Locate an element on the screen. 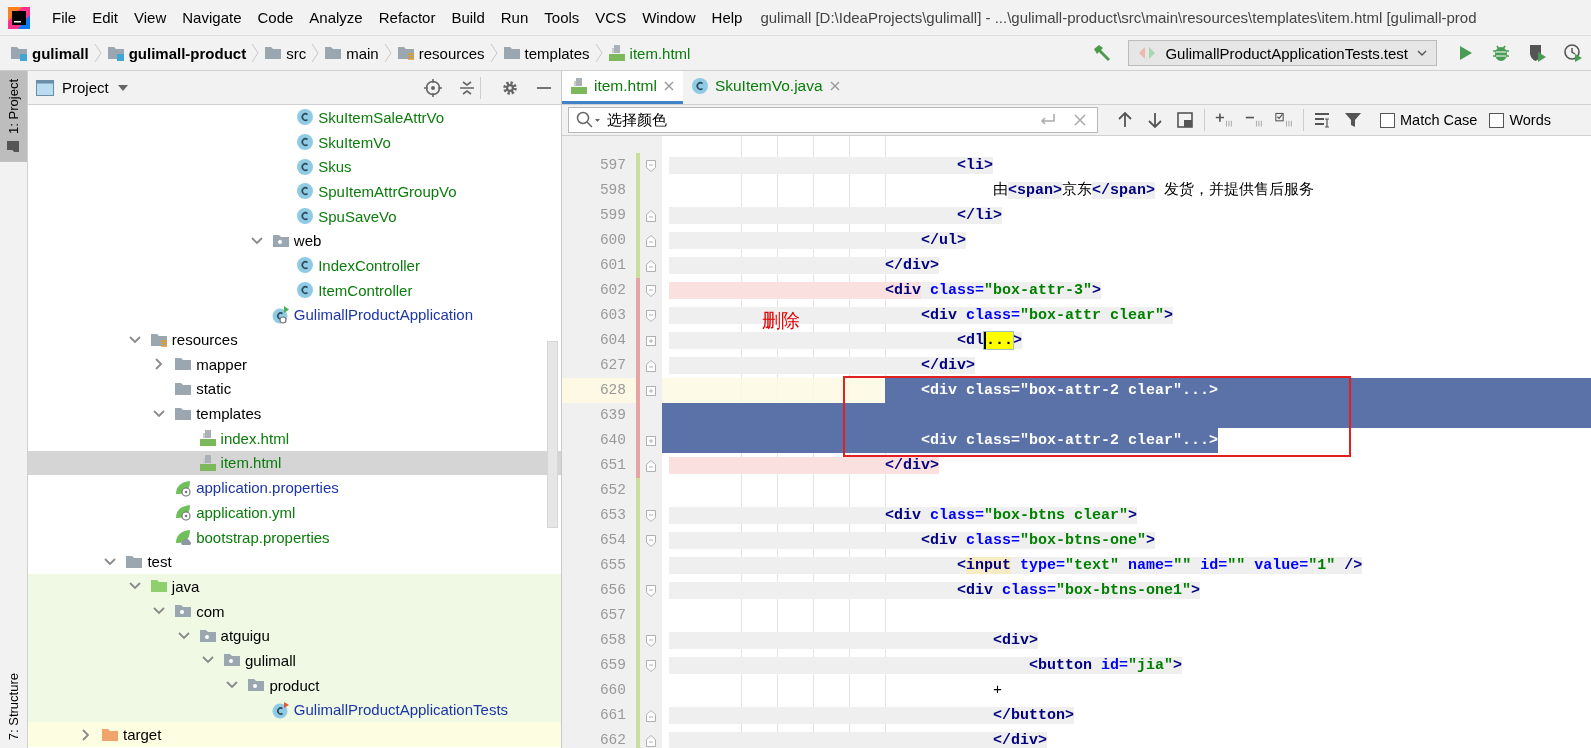  menu-item: Edit is located at coordinates (105, 17).